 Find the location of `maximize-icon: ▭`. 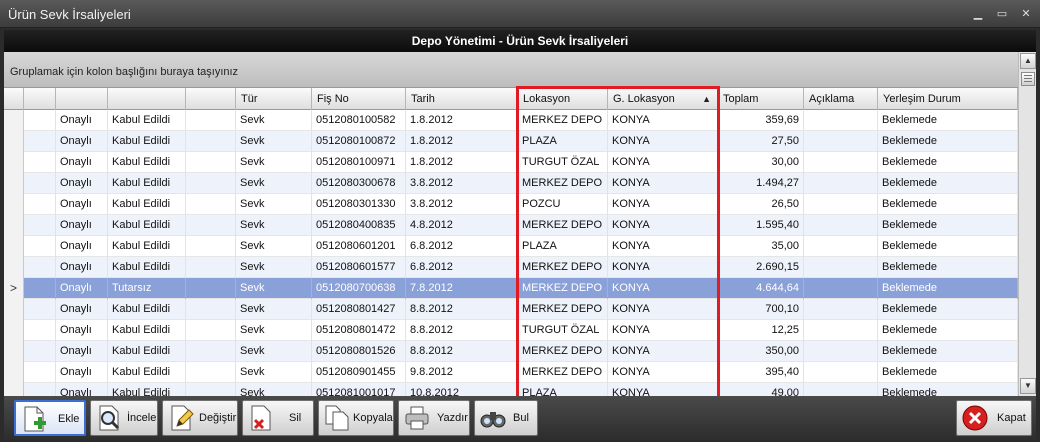

maximize-icon: ▭ is located at coordinates (1002, 14).